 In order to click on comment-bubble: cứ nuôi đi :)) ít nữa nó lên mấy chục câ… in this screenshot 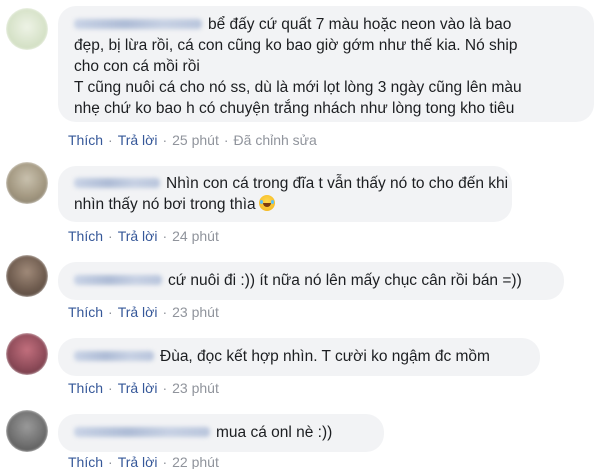, I will do `click(311, 281)`.